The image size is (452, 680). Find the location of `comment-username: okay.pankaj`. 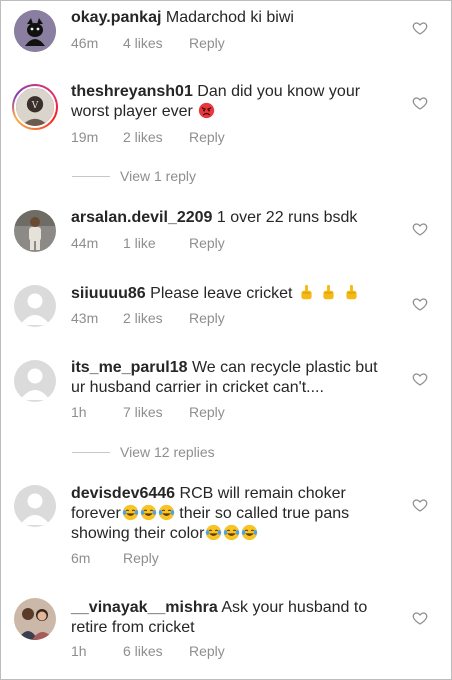

comment-username: okay.pankaj is located at coordinates (116, 17).